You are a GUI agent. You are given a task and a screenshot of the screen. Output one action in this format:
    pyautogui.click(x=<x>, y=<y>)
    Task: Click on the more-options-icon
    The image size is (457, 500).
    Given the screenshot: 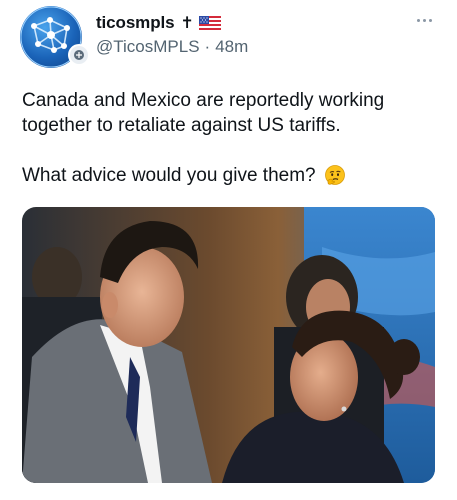 What is the action you would take?
    pyautogui.click(x=424, y=20)
    